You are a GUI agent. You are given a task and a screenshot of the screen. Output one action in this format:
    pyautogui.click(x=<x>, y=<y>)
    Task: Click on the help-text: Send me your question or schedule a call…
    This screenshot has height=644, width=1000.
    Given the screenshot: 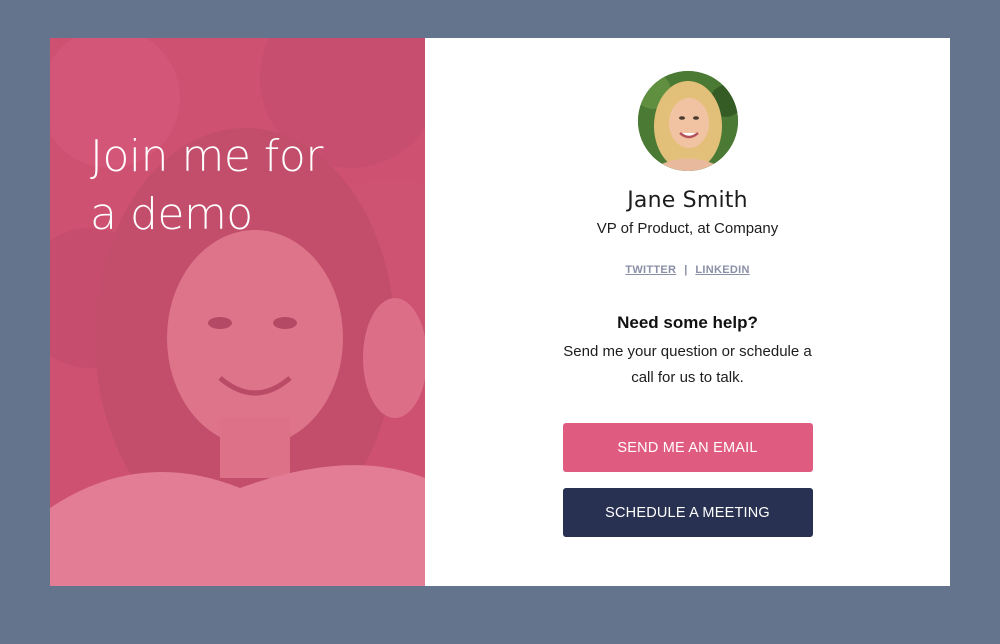 What is the action you would take?
    pyautogui.click(x=687, y=364)
    